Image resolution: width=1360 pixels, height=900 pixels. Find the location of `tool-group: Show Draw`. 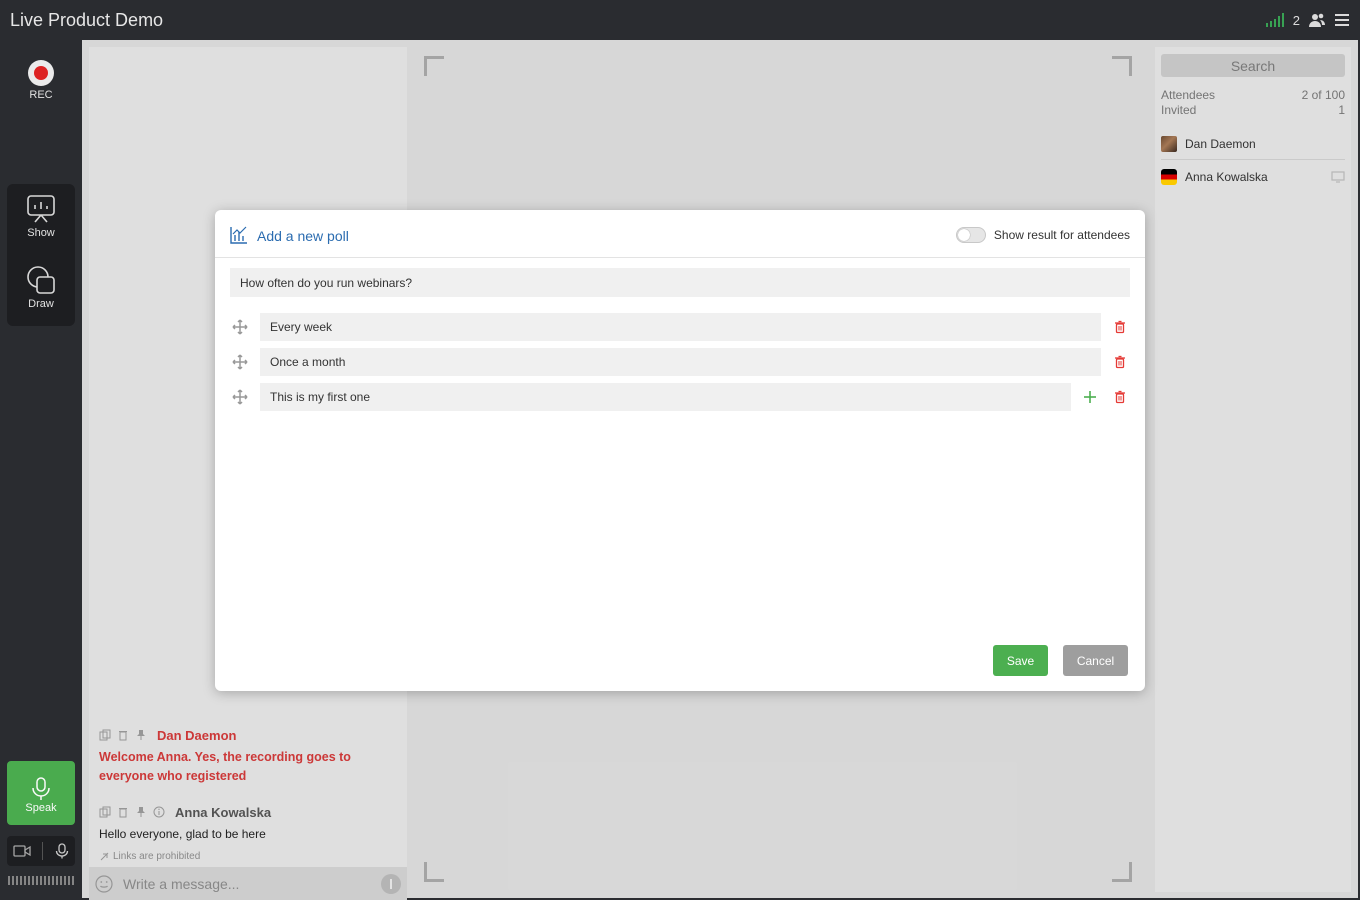

tool-group: Show Draw is located at coordinates (41, 255).